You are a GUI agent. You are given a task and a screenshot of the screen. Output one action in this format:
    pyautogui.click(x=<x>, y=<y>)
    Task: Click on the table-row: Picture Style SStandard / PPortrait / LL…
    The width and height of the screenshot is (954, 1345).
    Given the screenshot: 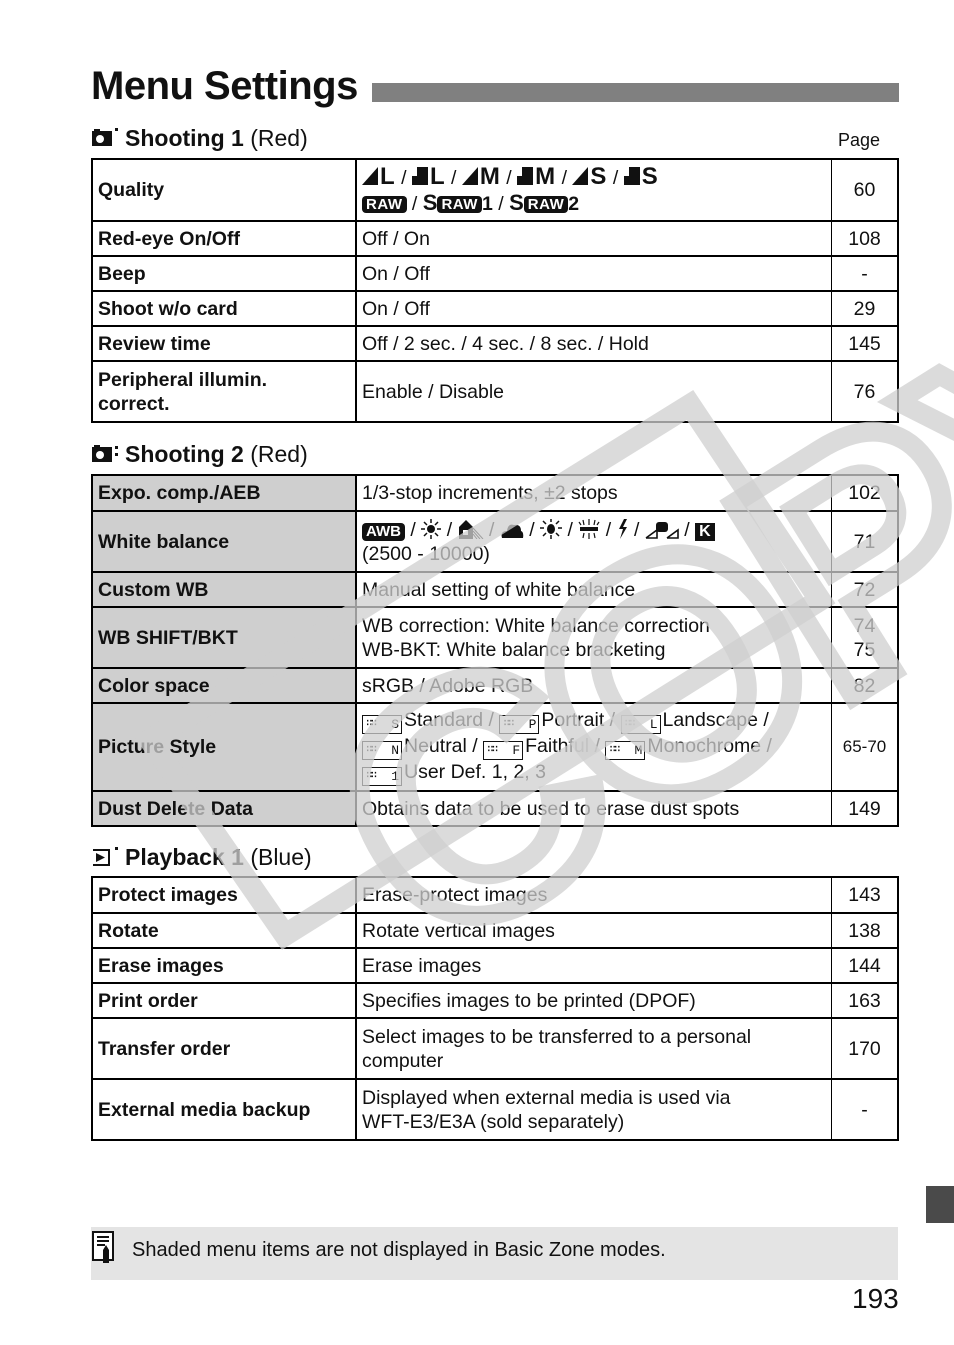 What is the action you would take?
    pyautogui.click(x=495, y=747)
    